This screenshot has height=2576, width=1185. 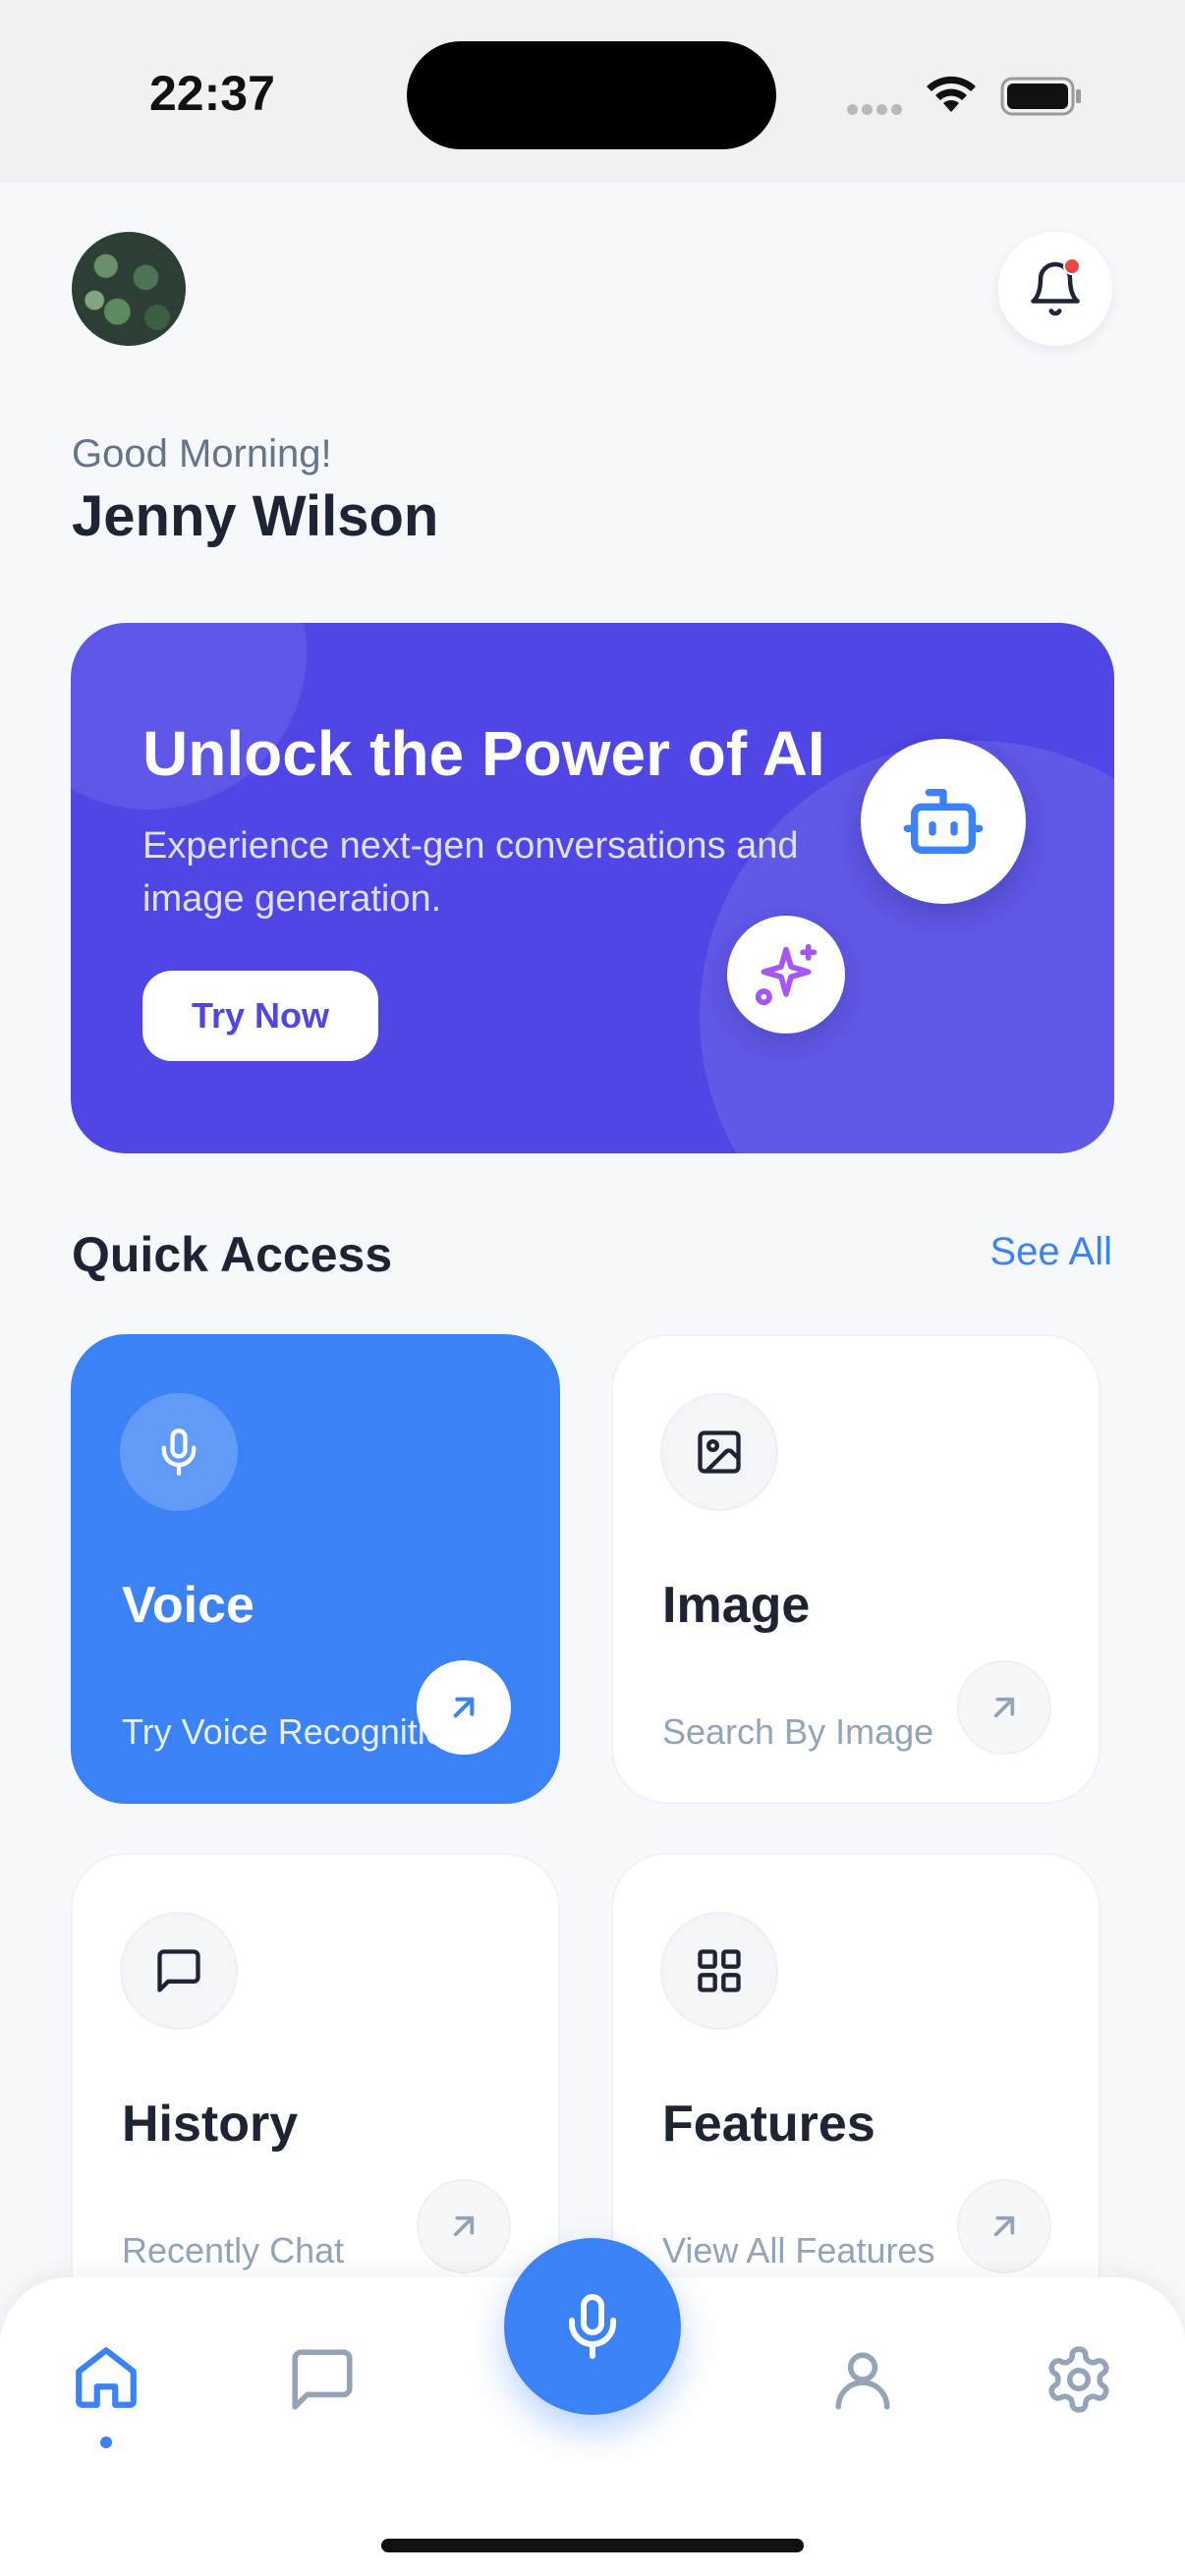 I want to click on voice-record-button, so click(x=592, y=2326).